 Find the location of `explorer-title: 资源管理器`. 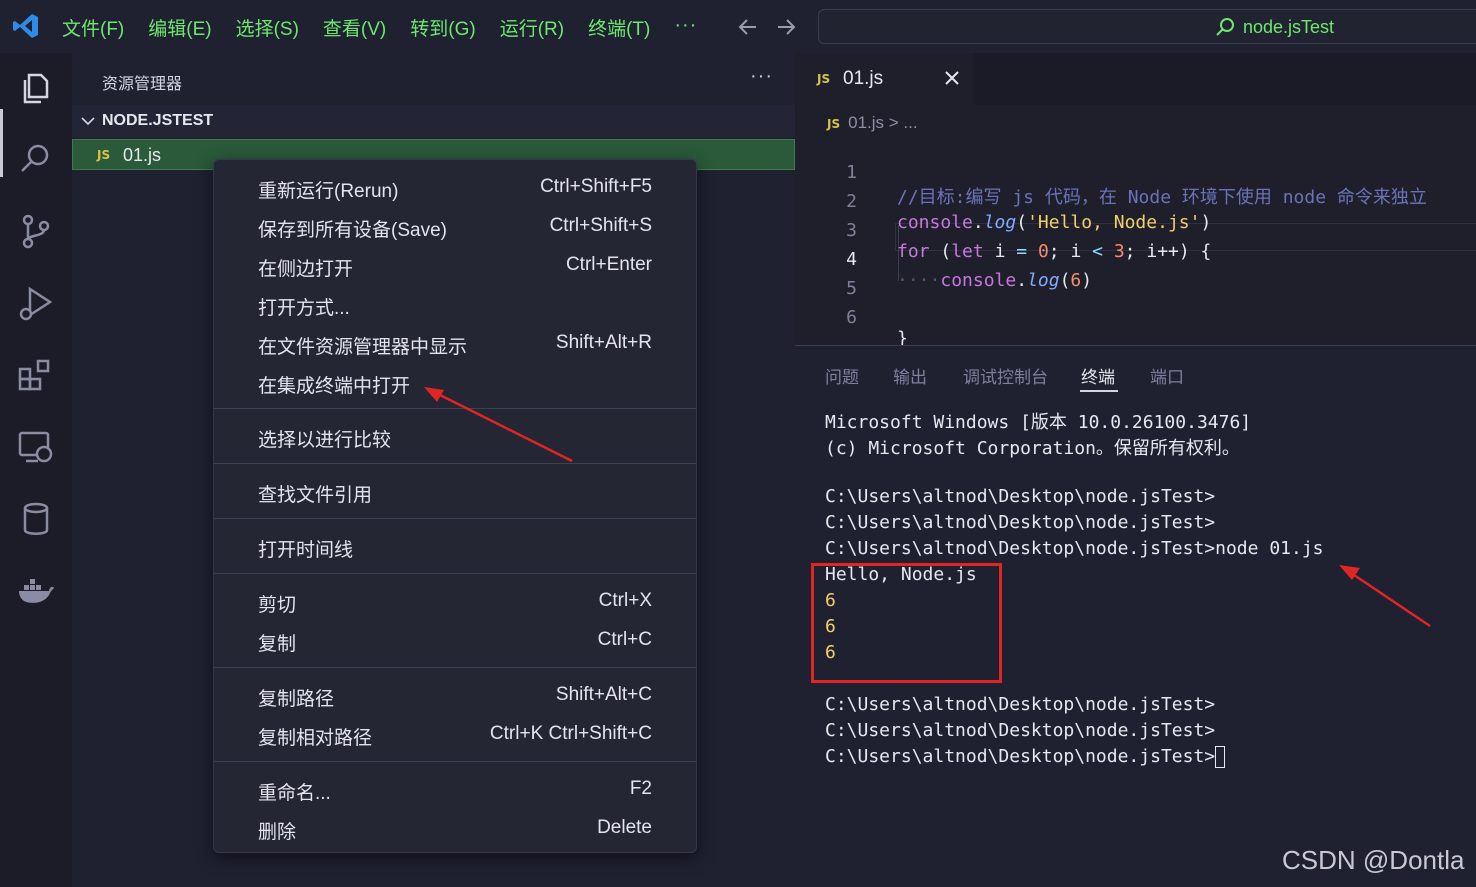

explorer-title: 资源管理器 is located at coordinates (142, 84).